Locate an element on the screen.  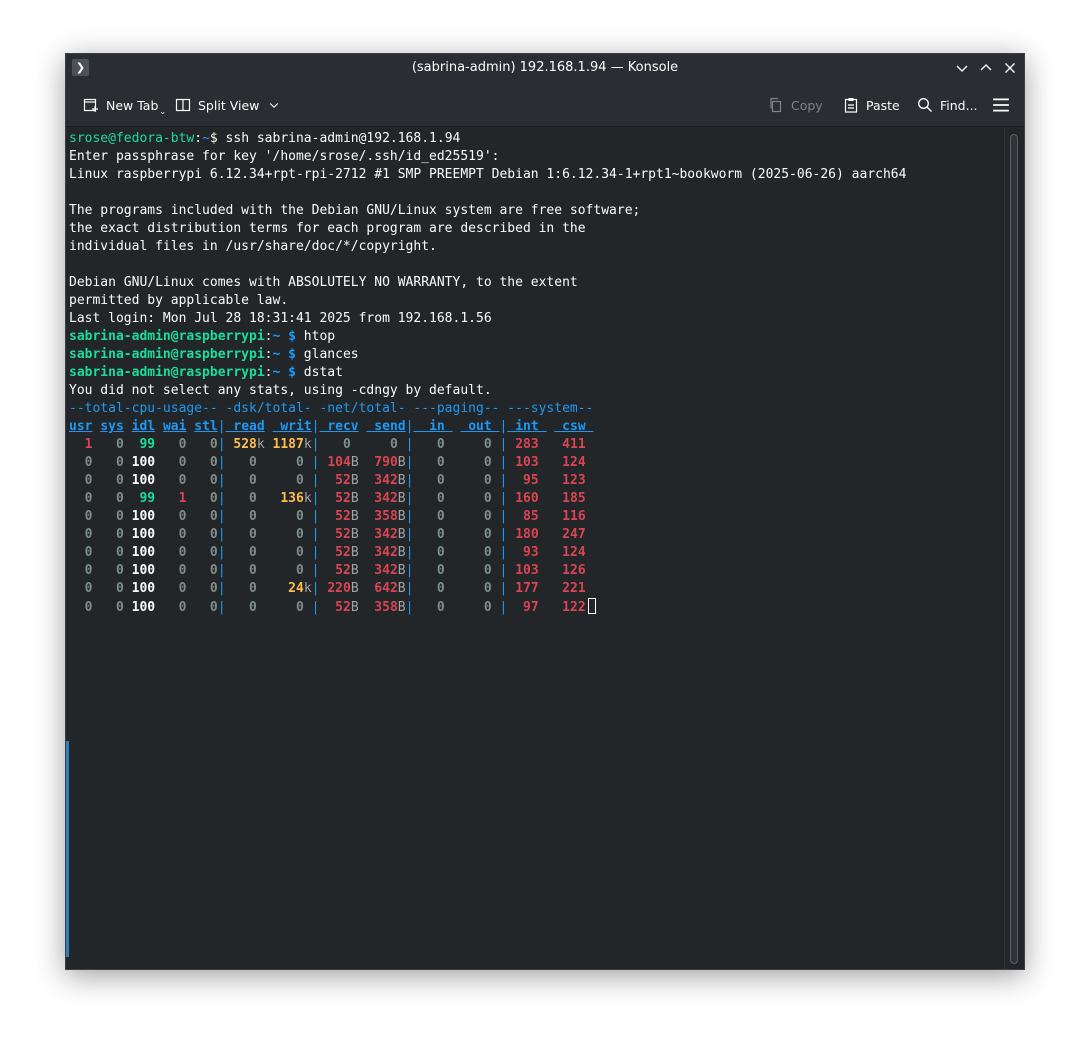
close-button is located at coordinates (1010, 68).